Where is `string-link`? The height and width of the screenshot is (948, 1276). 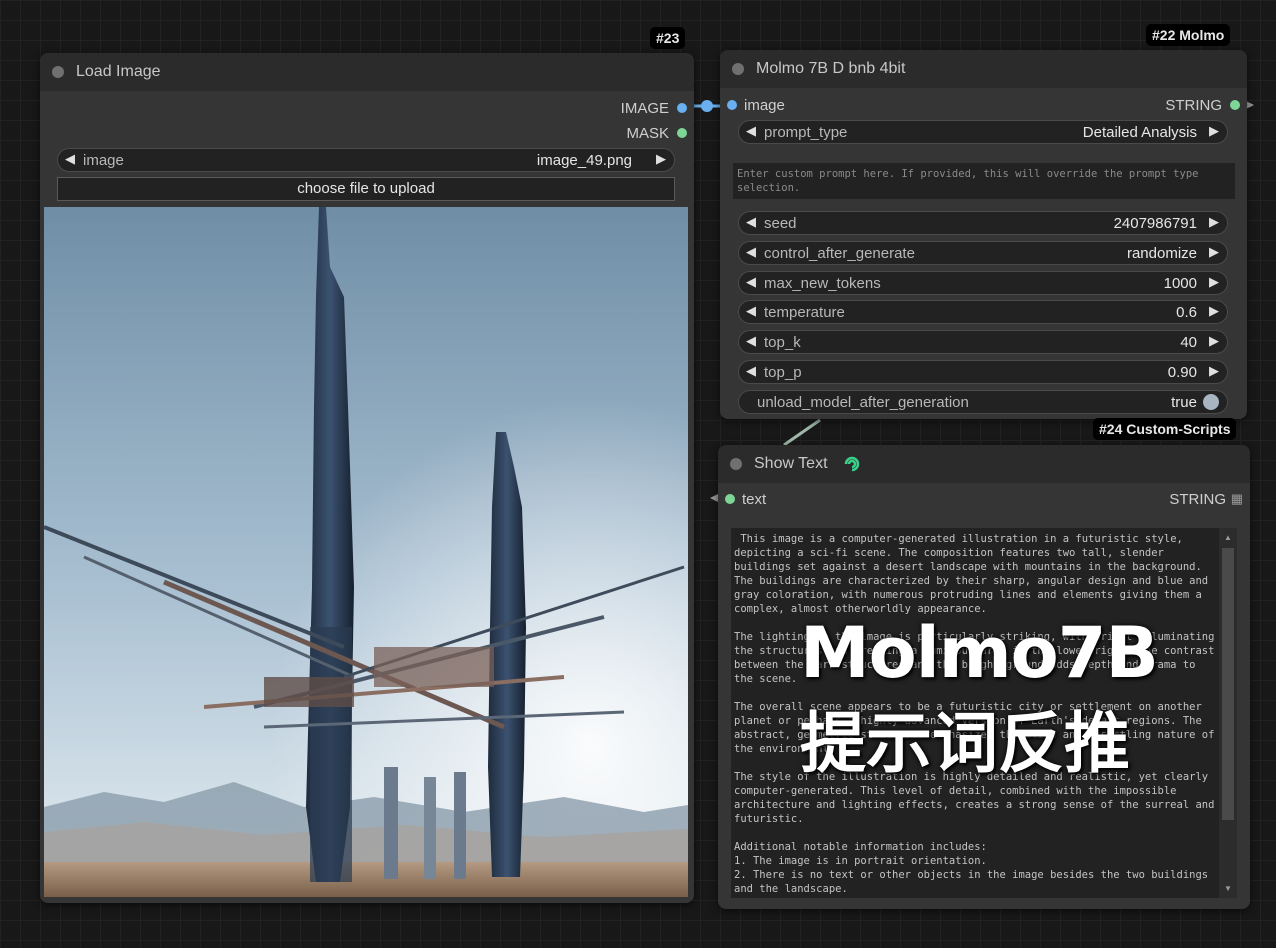 string-link is located at coordinates (802, 432).